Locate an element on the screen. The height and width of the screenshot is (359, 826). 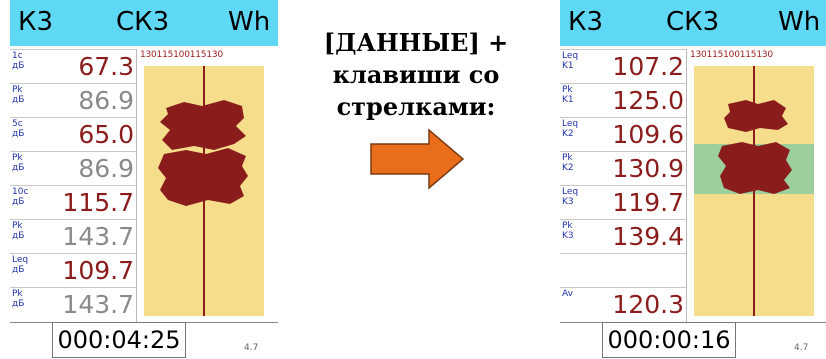
elapsed-time: 000:04:25 is located at coordinates (119, 340).